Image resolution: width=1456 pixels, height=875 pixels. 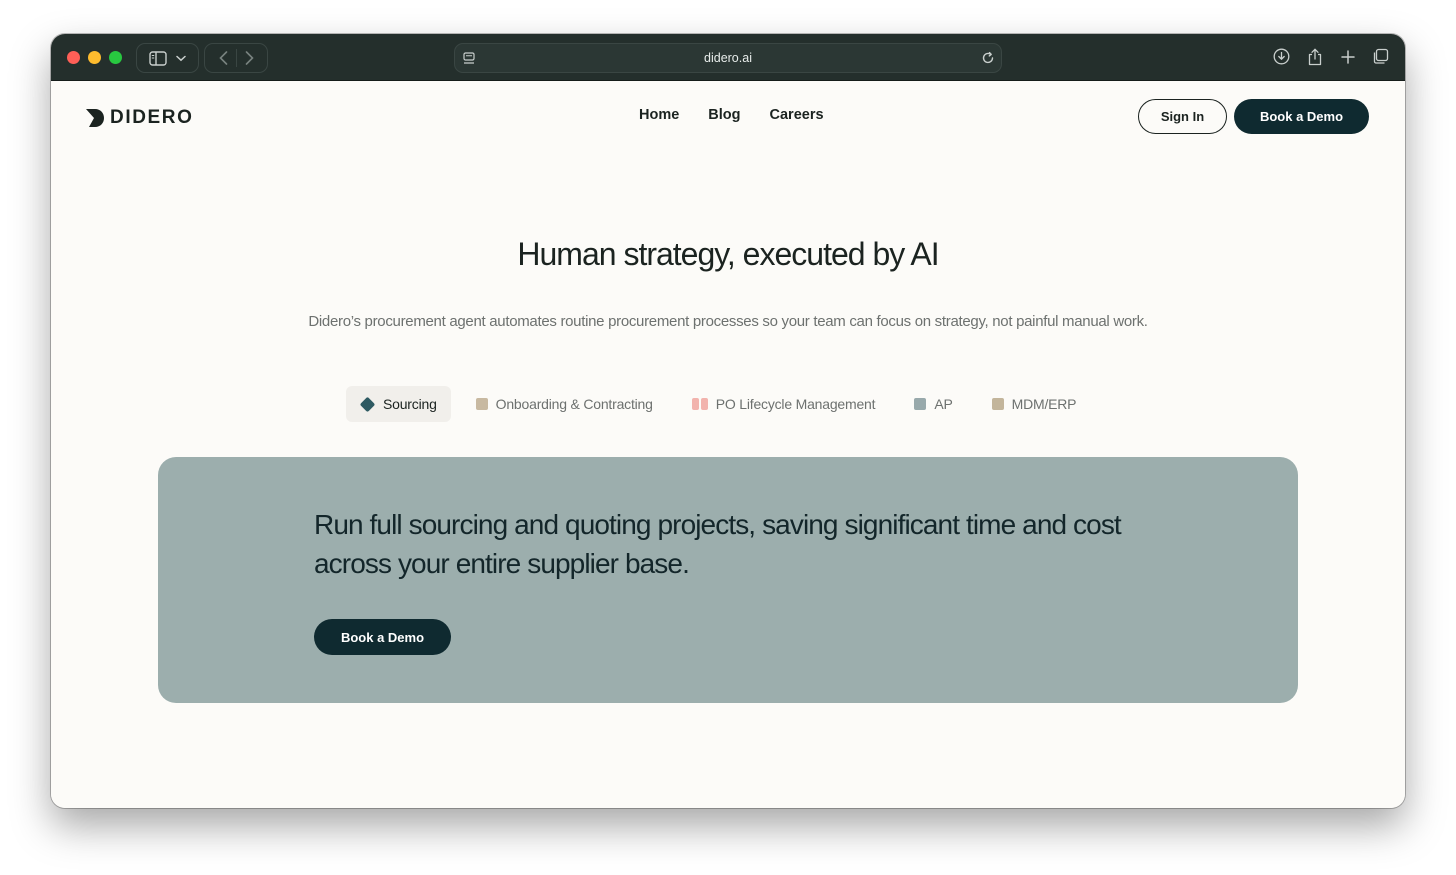 I want to click on minimize-window-button, so click(x=94, y=57).